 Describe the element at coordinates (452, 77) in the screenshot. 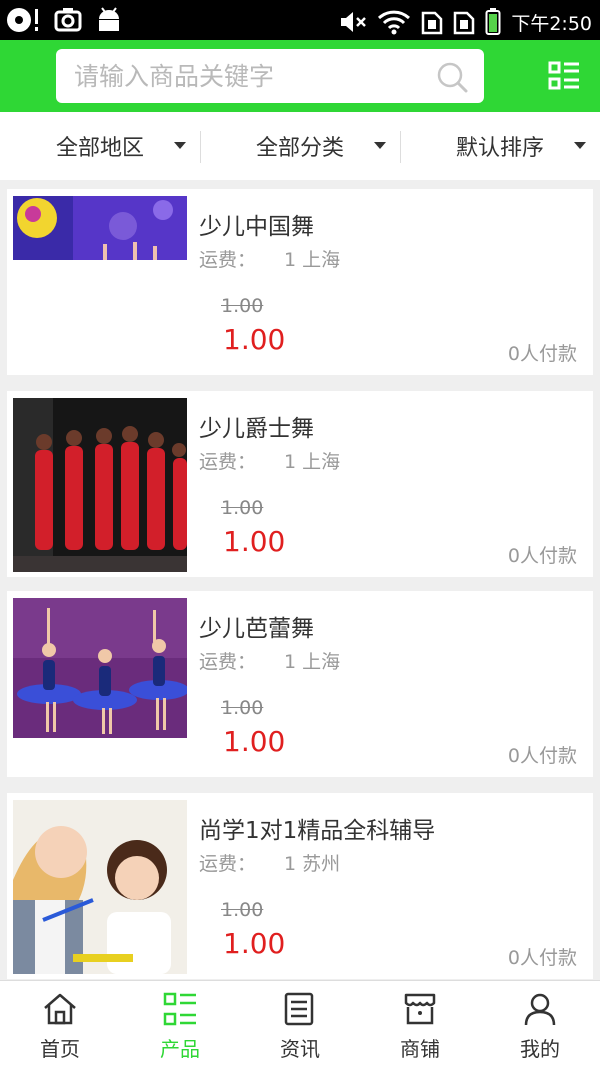

I see `search-icon` at that location.